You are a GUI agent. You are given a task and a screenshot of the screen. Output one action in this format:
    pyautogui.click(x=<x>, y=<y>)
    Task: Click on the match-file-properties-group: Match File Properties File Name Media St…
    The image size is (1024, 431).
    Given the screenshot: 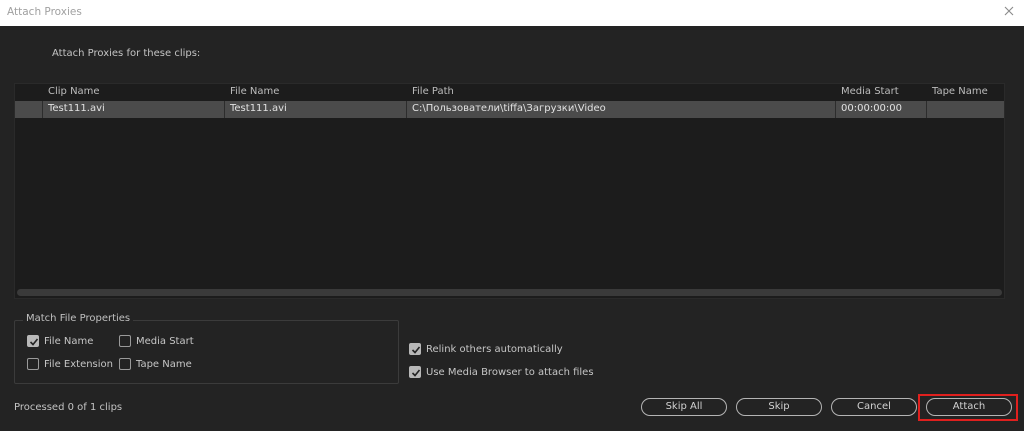 What is the action you would take?
    pyautogui.click(x=206, y=348)
    